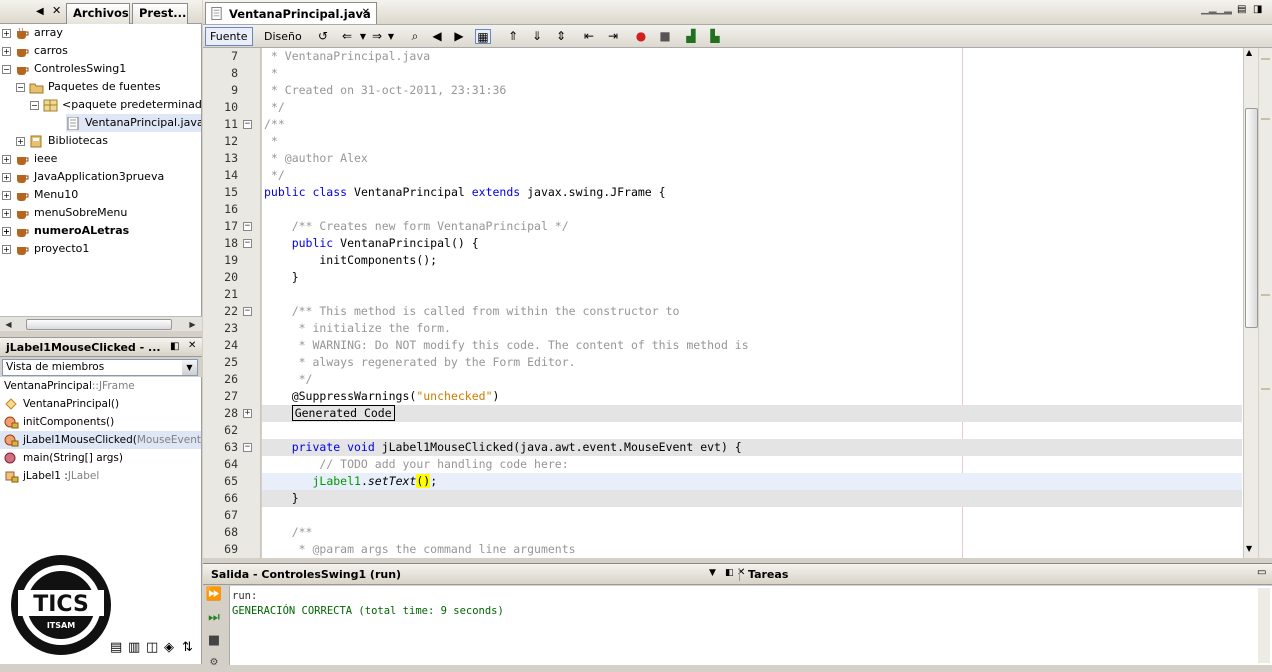 The width and height of the screenshot is (1272, 672). I want to click on code-line: * always regenerated by the Form Editor., so click(752, 362).